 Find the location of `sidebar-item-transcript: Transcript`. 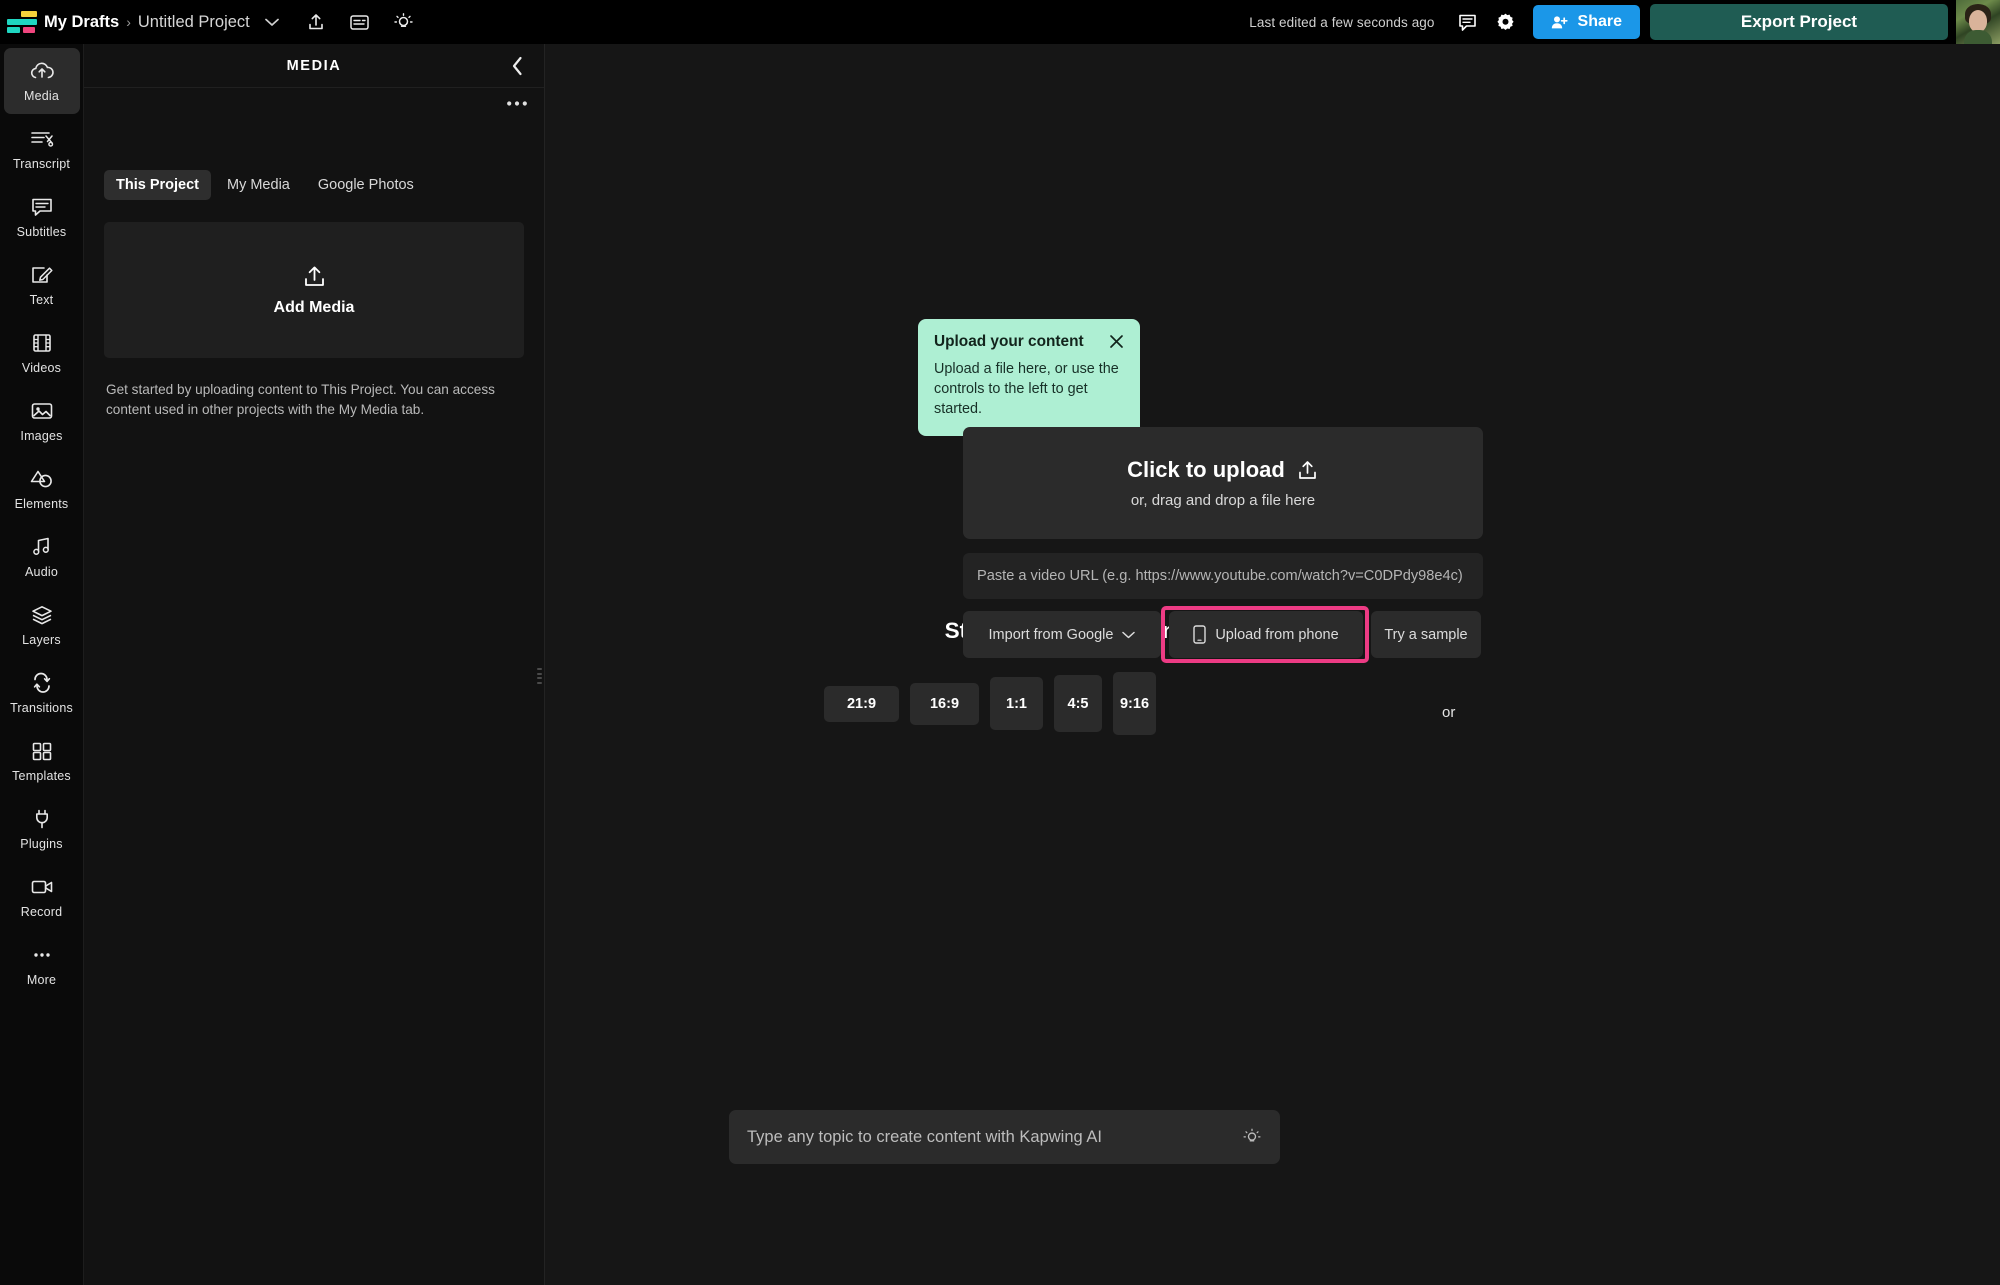

sidebar-item-transcript: Transcript is located at coordinates (42, 149).